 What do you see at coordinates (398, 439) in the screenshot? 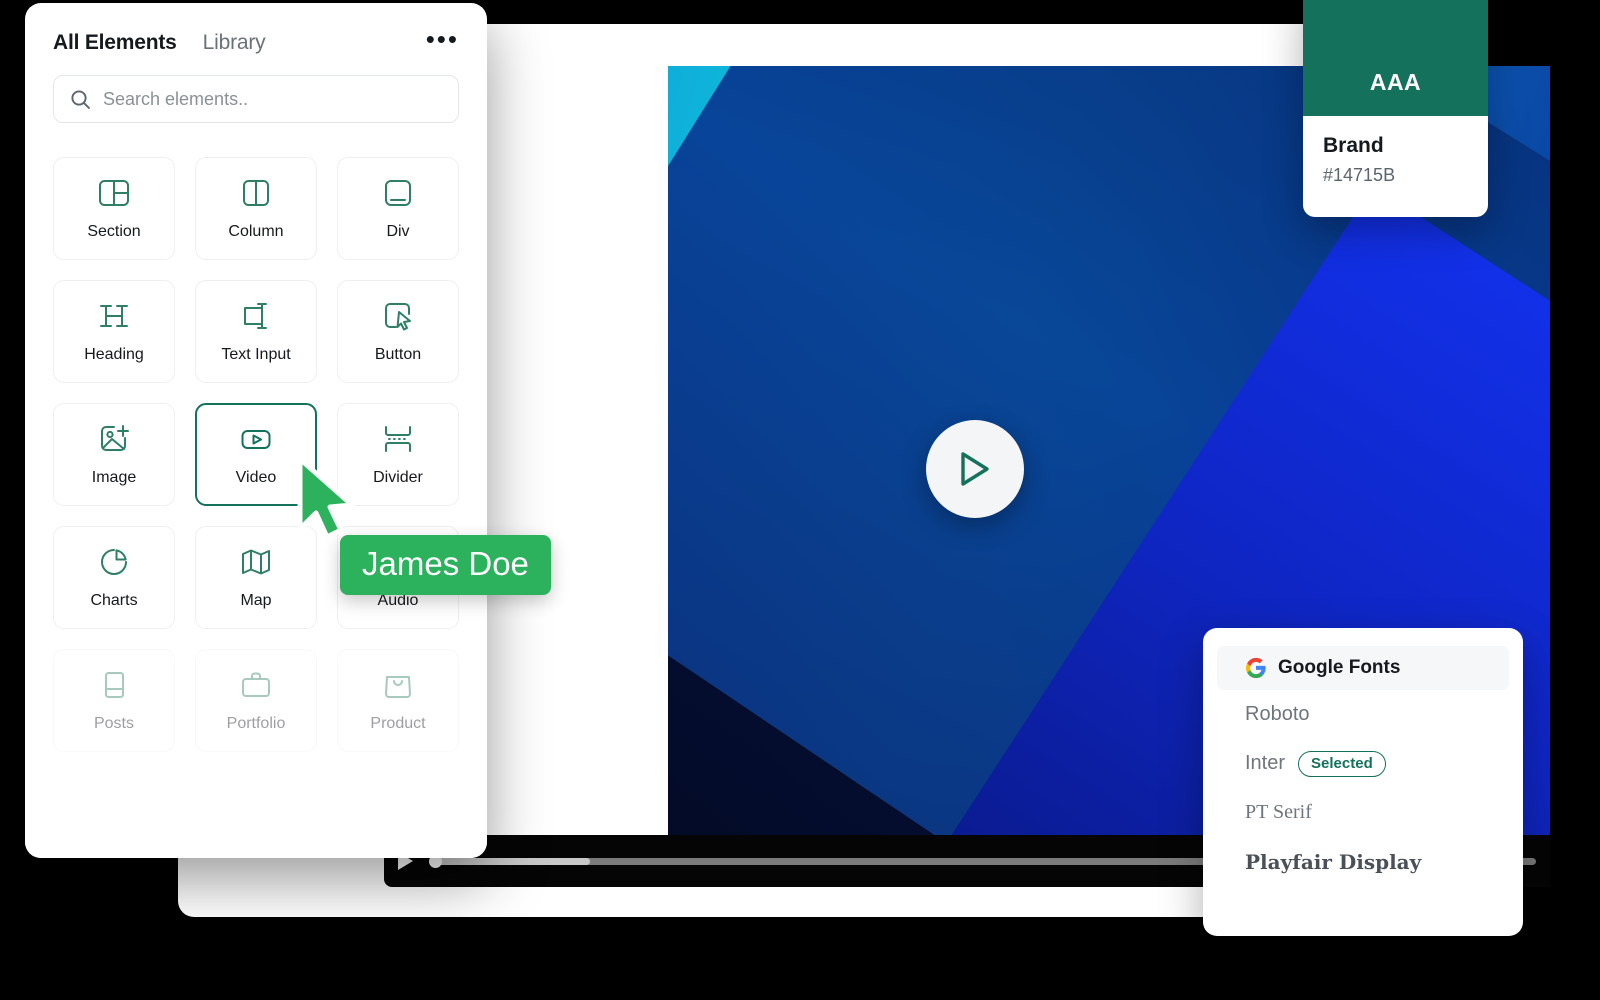
I see `divider-icon` at bounding box center [398, 439].